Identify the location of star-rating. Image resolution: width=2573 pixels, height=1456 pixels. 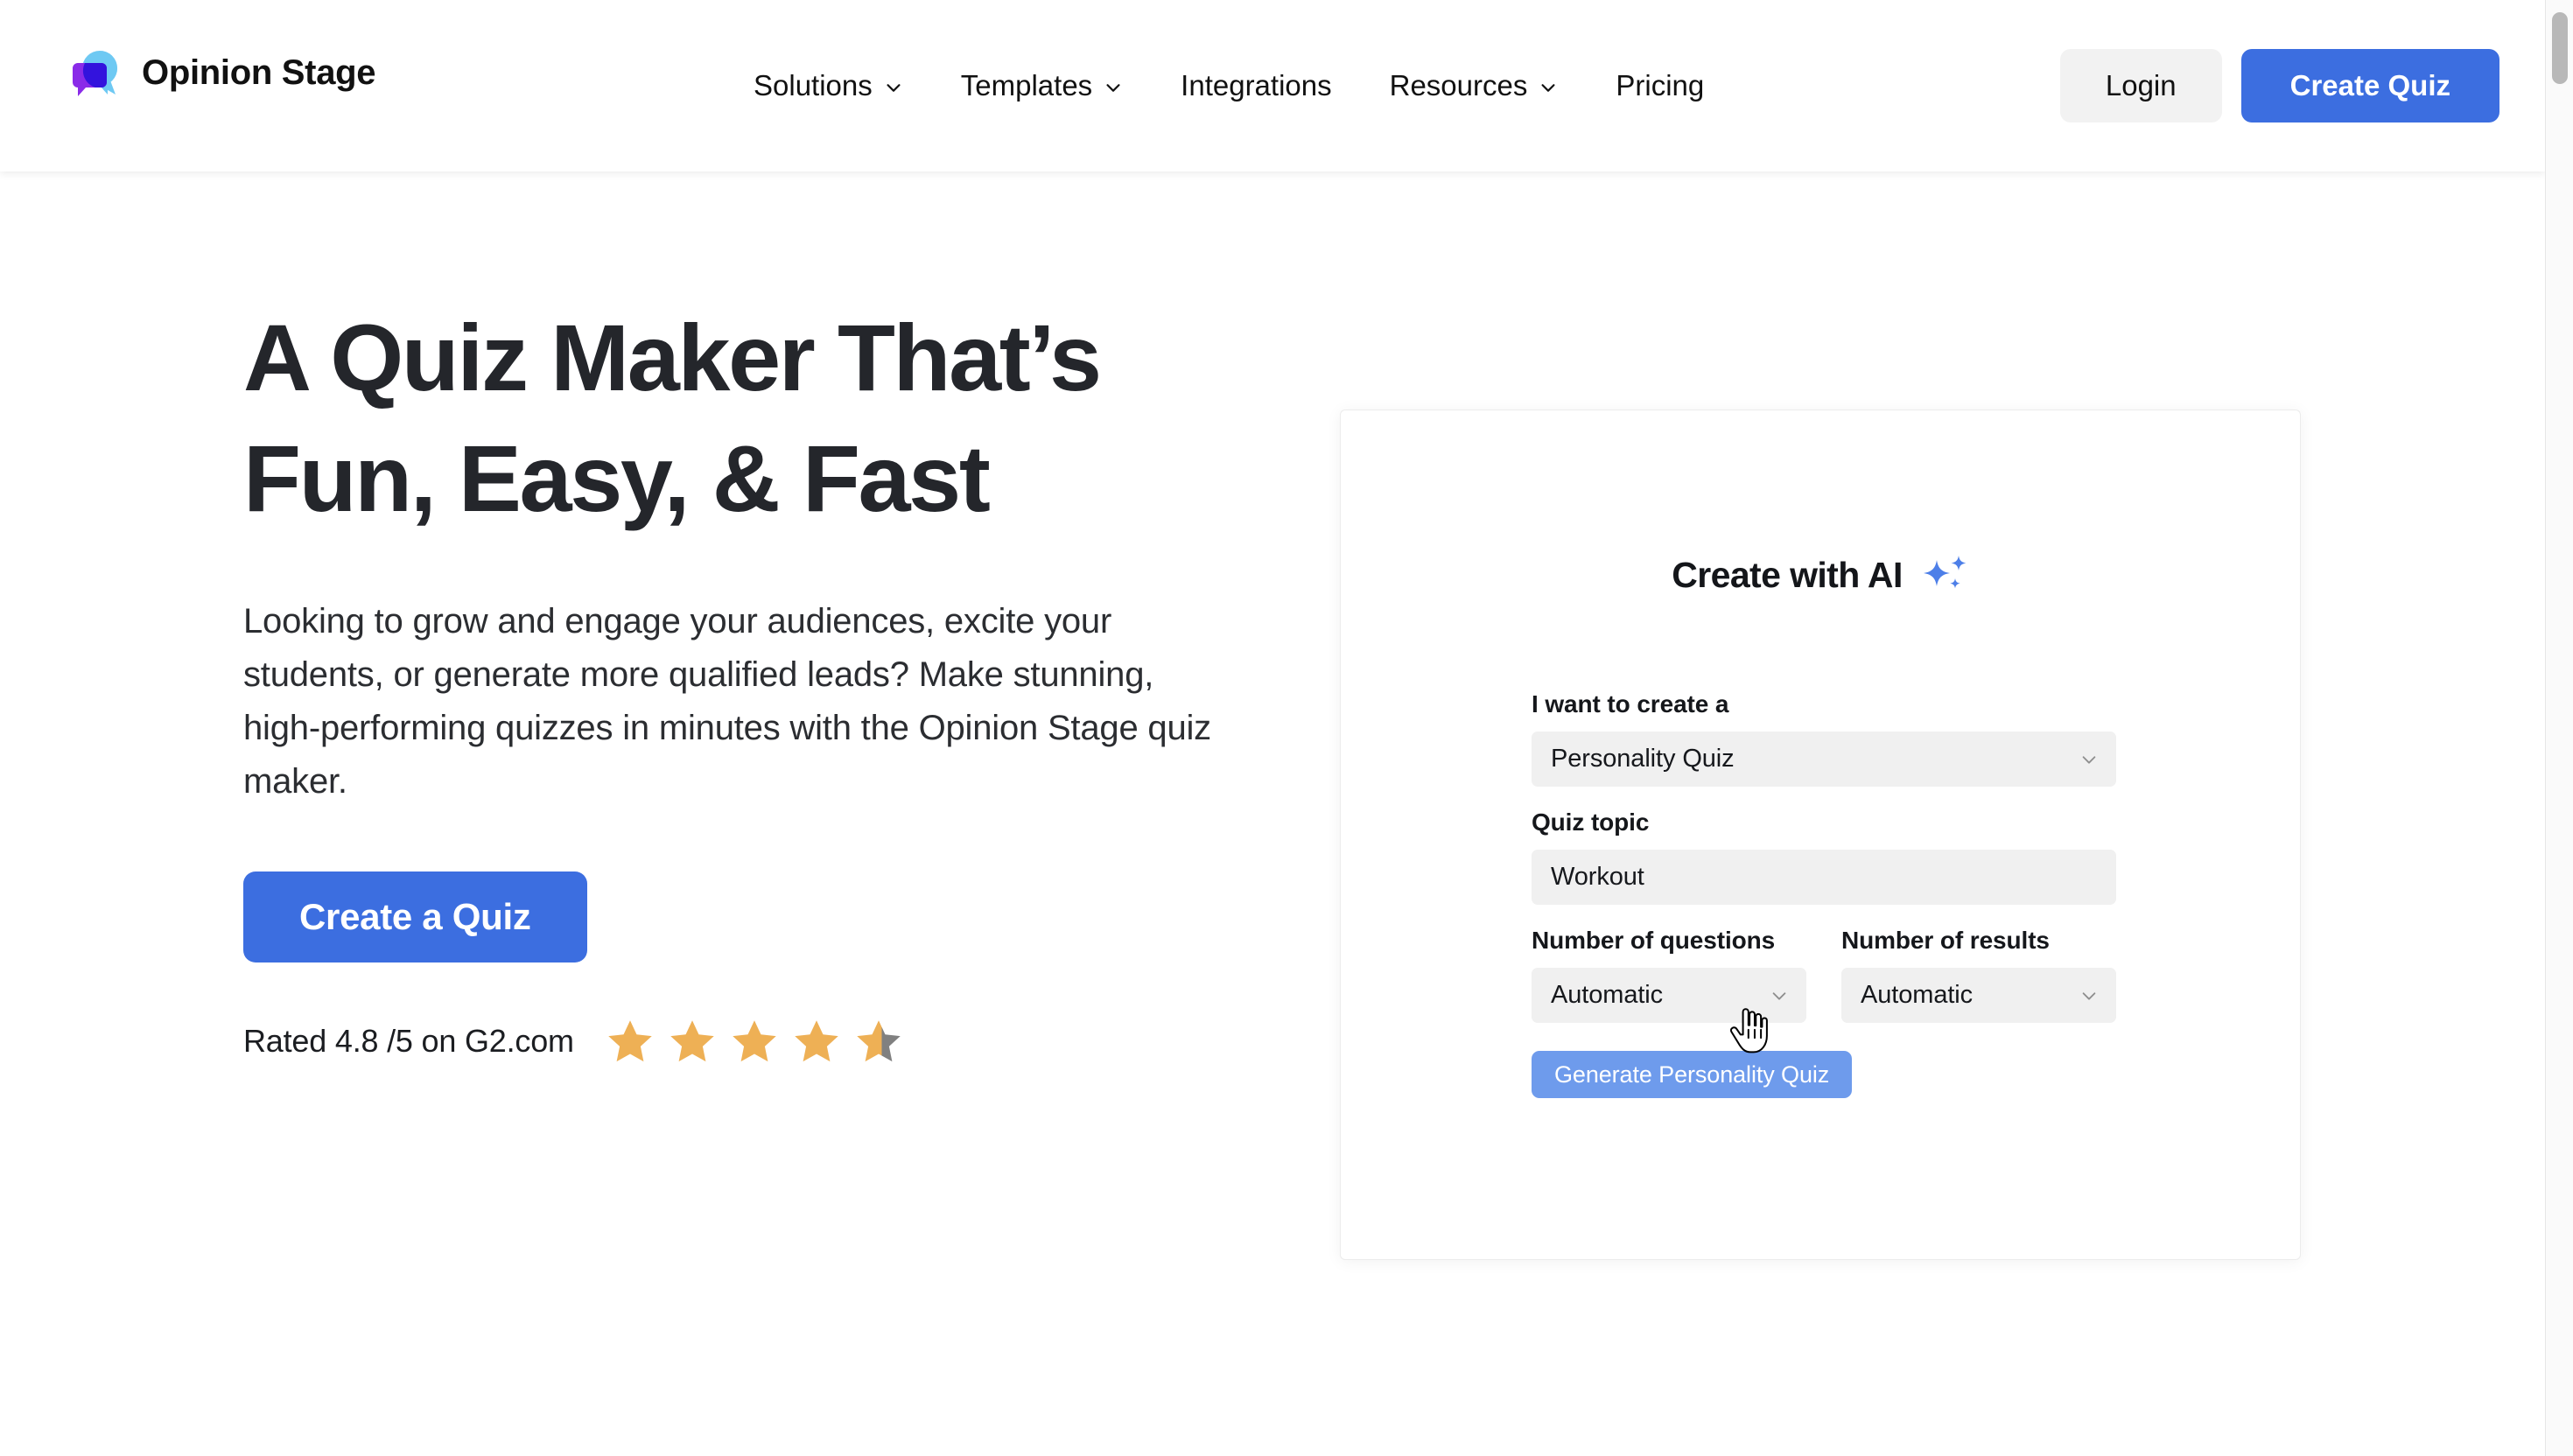
(754, 1041).